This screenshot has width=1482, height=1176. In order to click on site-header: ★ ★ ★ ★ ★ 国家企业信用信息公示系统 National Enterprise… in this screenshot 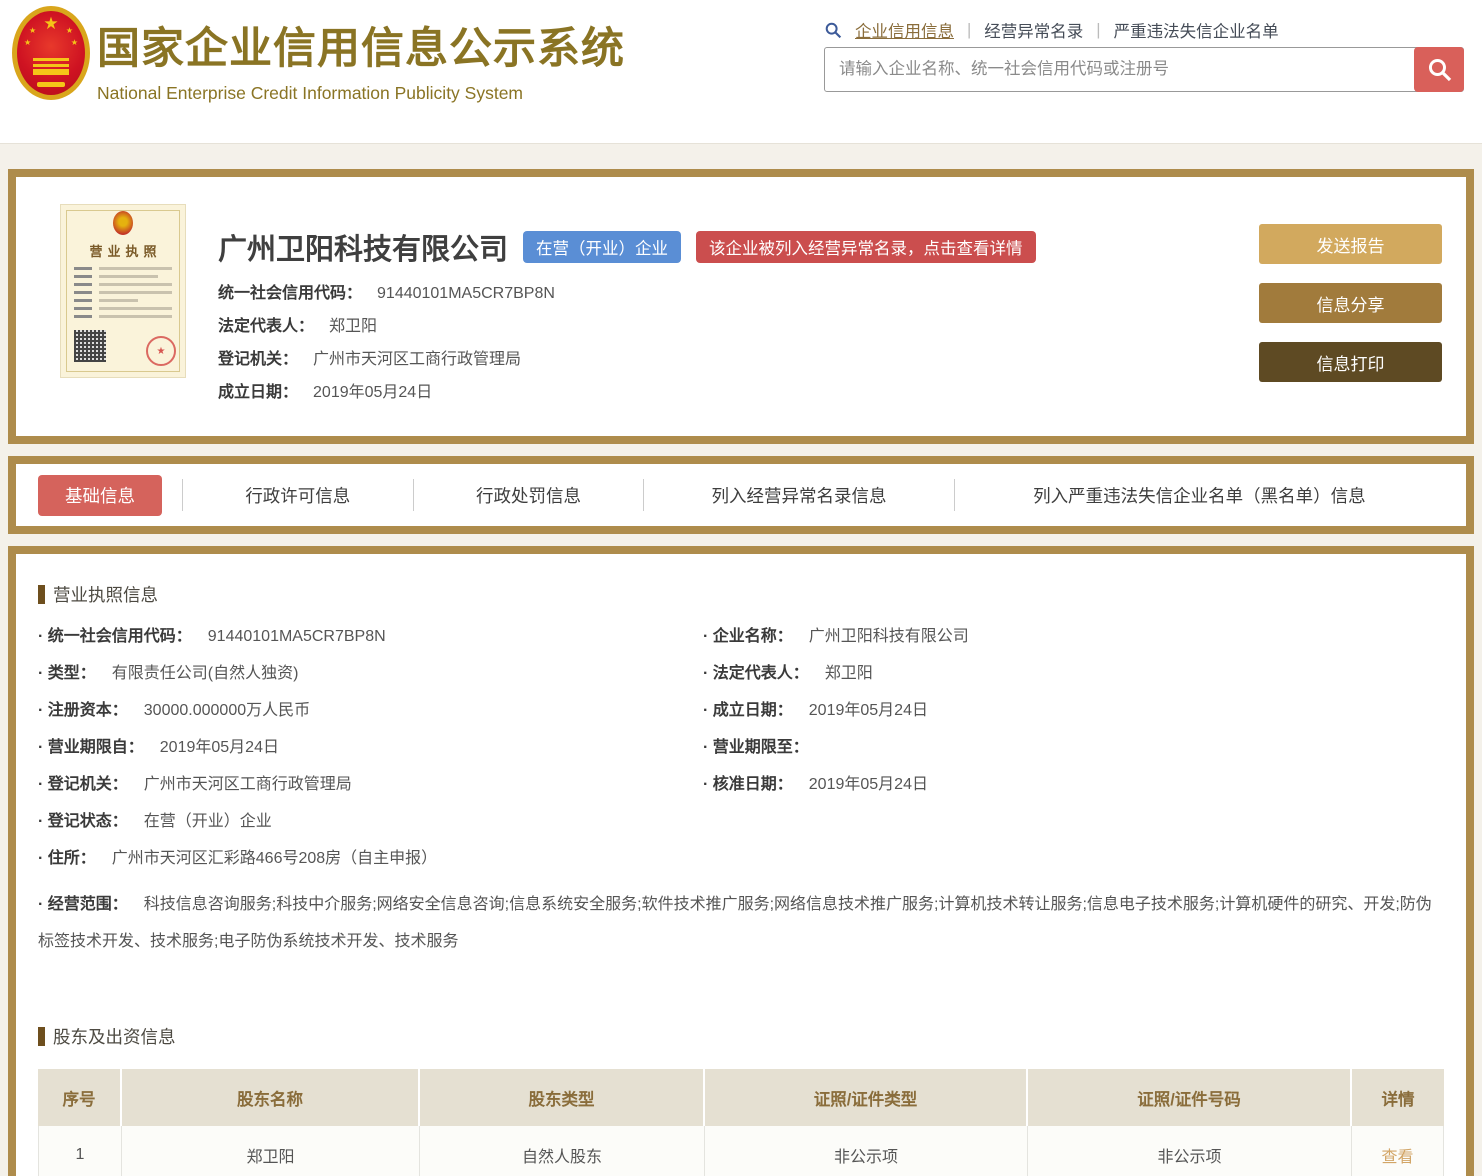, I will do `click(741, 72)`.